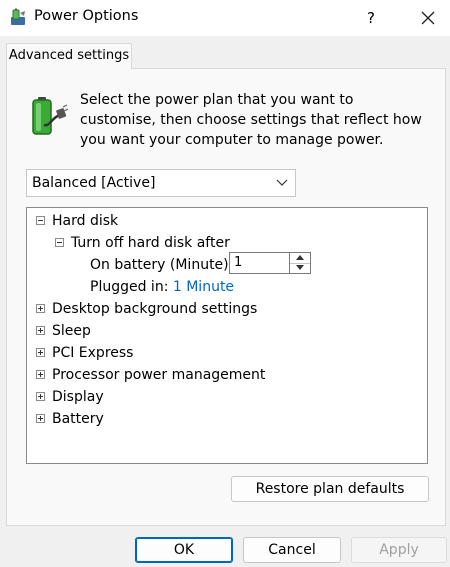  Describe the element at coordinates (161, 183) in the screenshot. I see `power-plan-select: Balanced [Active]` at that location.